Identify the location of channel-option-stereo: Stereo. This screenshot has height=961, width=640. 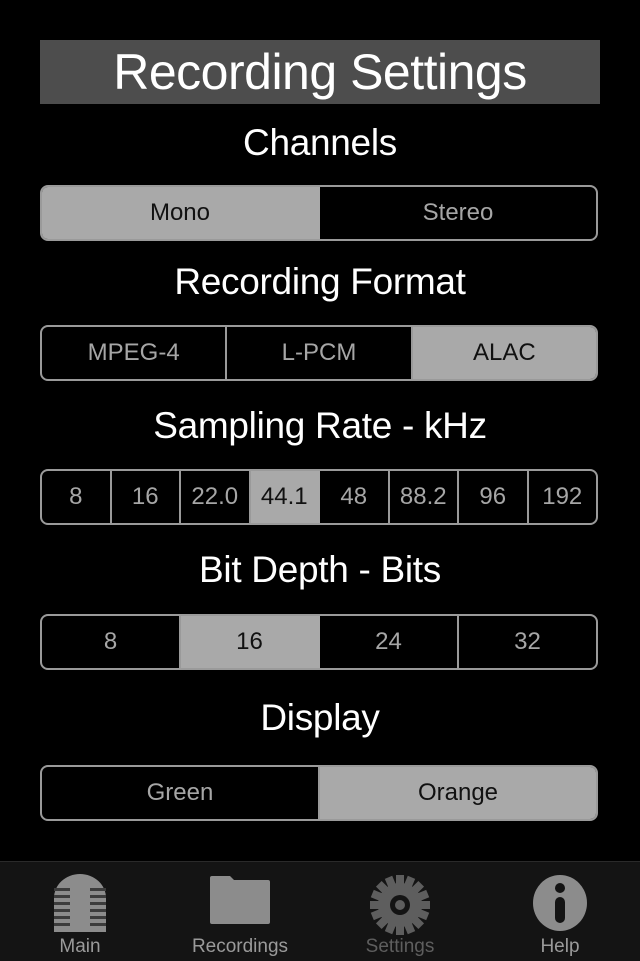
(457, 213).